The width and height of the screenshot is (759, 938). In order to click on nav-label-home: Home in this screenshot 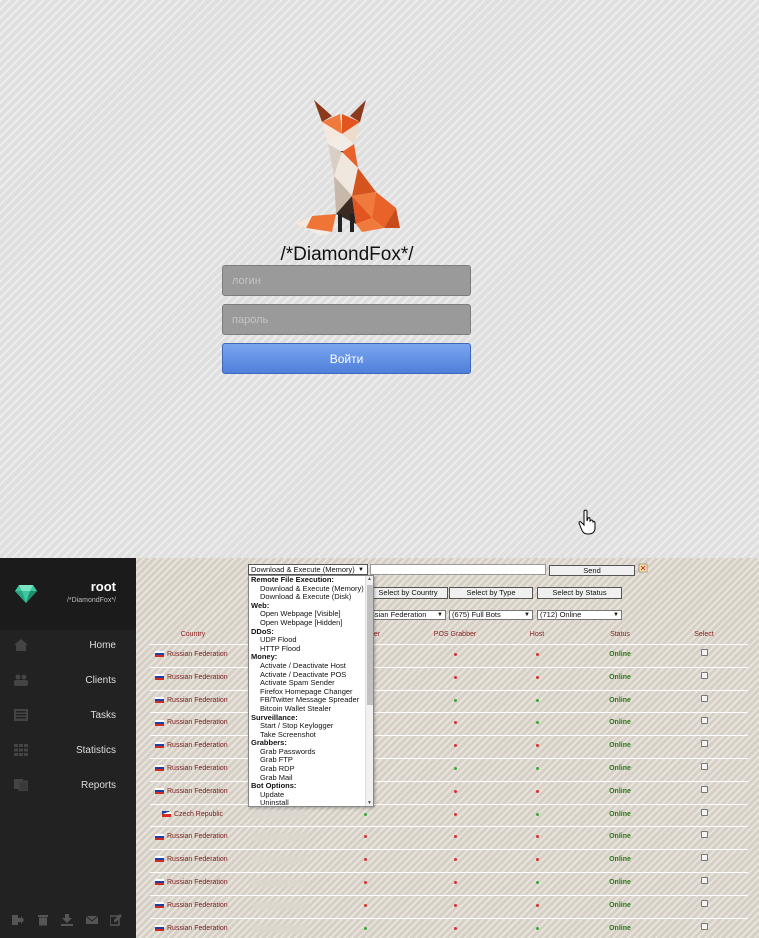, I will do `click(102, 645)`.